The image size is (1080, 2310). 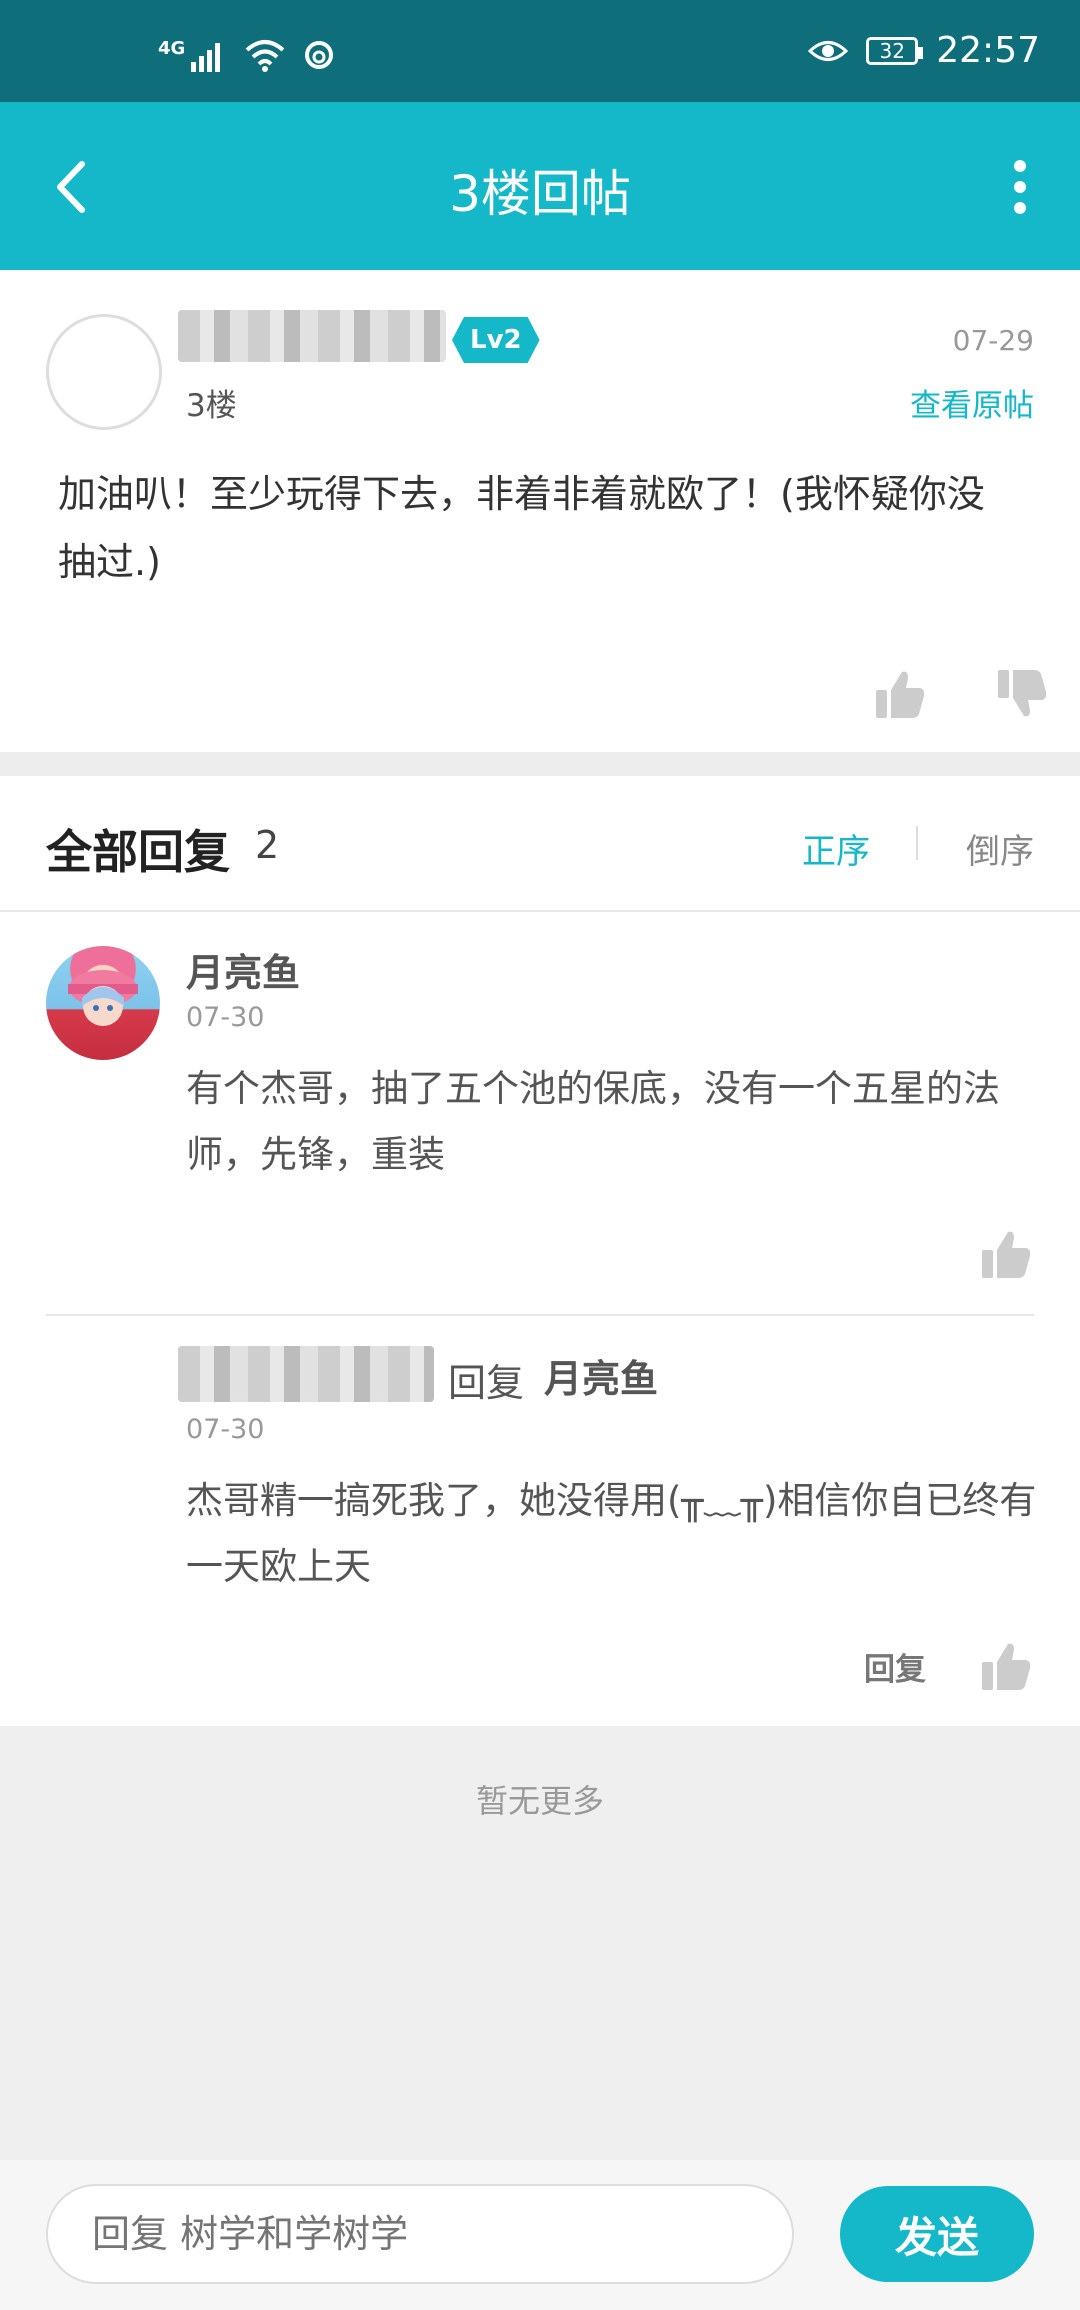 What do you see at coordinates (539, 1801) in the screenshot?
I see `no-more-label: 暂无更多` at bounding box center [539, 1801].